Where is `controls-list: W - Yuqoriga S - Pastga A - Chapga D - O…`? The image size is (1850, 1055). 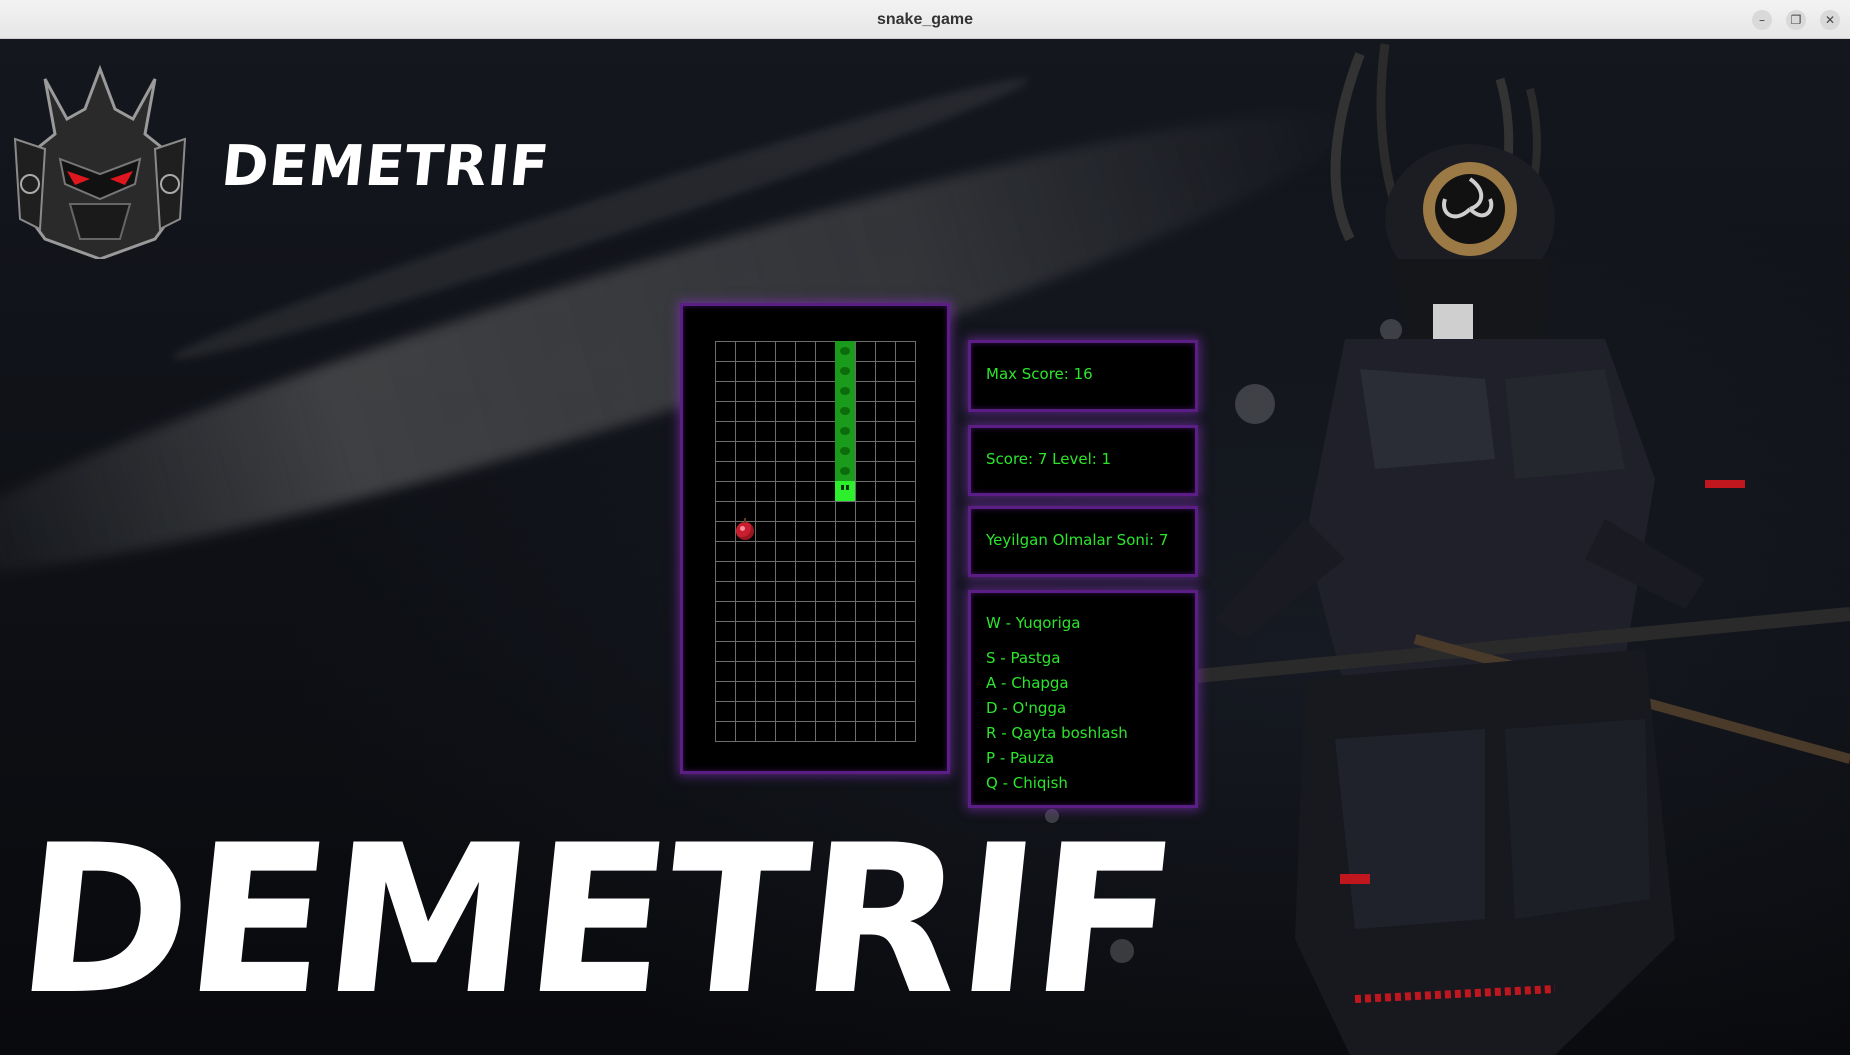 controls-list: W - Yuqoriga S - Pastga A - Chapga D - O… is located at coordinates (1057, 703).